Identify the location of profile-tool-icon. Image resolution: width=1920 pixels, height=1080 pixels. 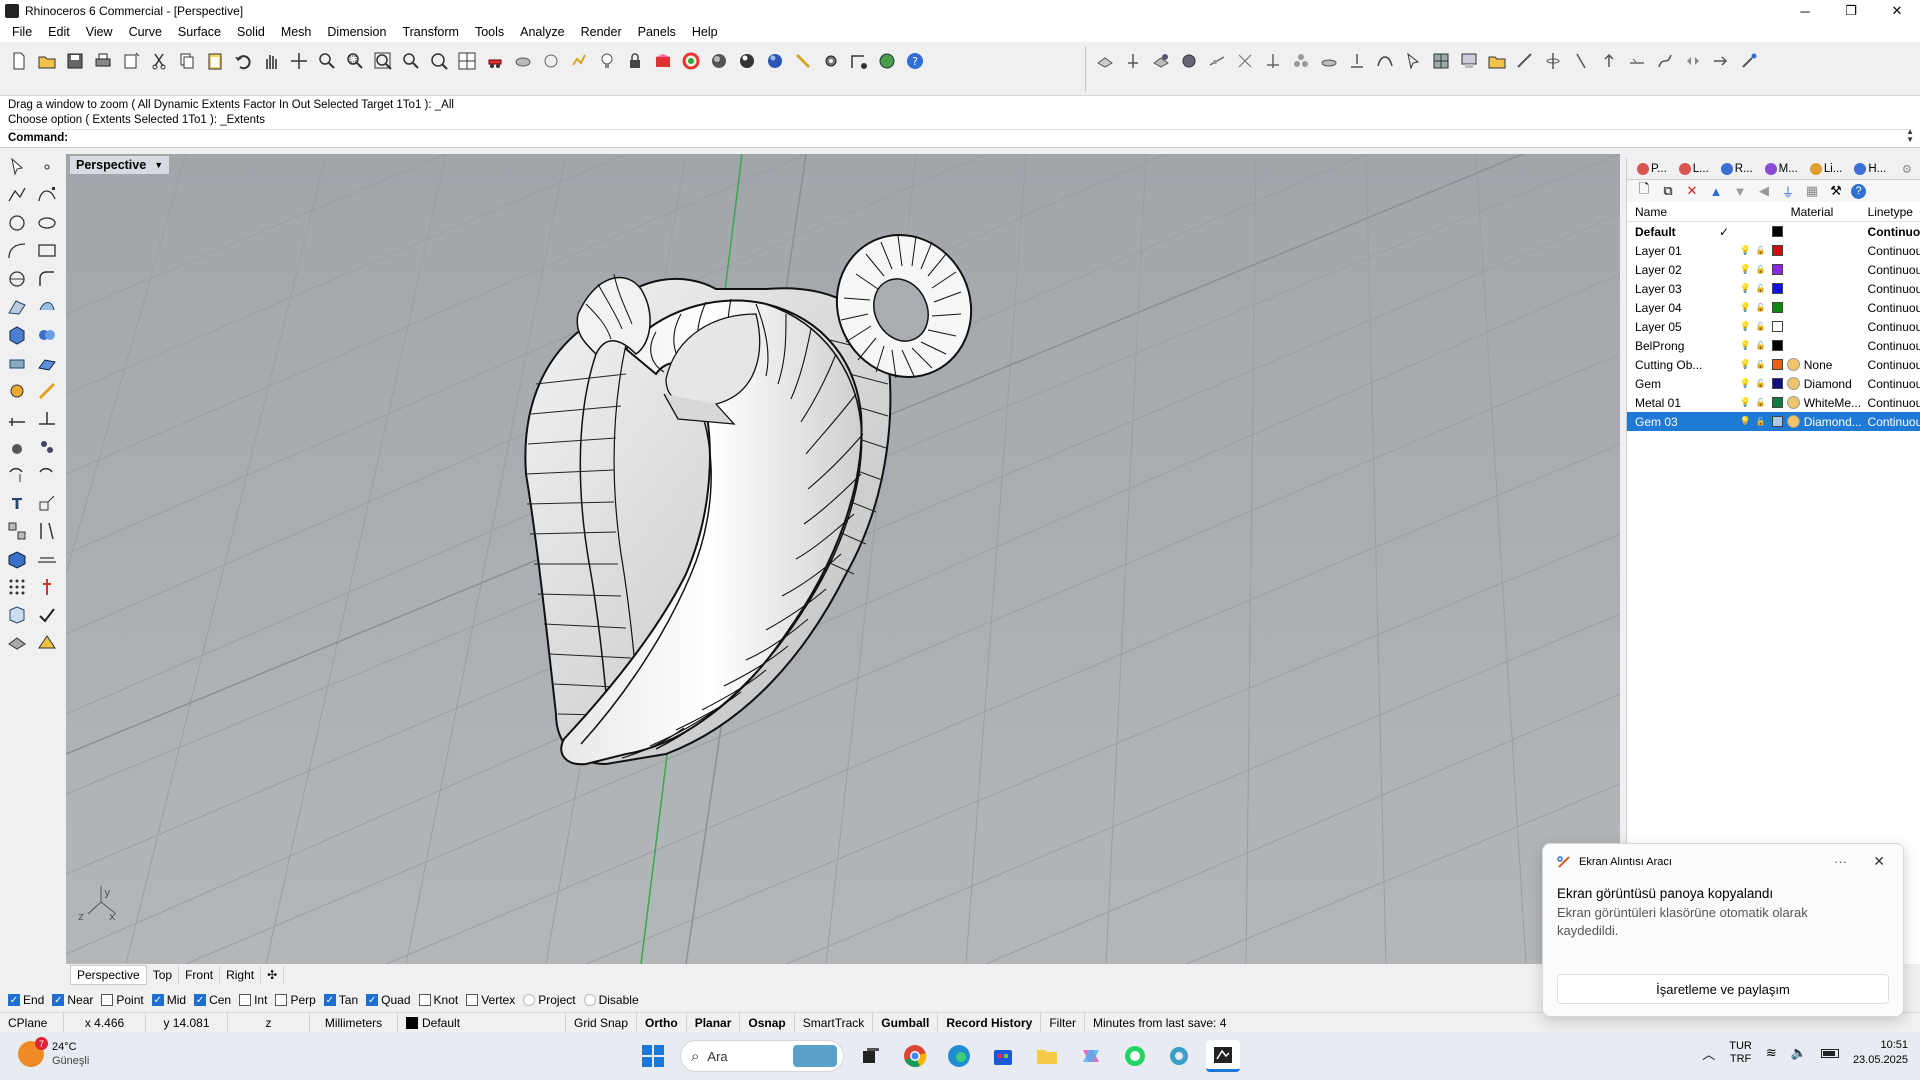
(1609, 61).